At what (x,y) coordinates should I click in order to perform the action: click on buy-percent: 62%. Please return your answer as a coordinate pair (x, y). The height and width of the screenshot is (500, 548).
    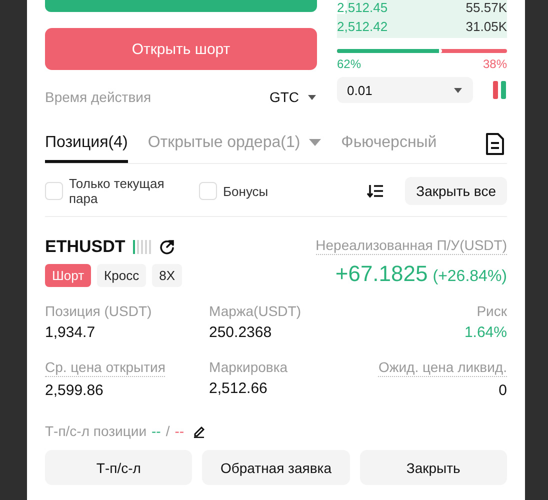
    Looking at the image, I should click on (349, 64).